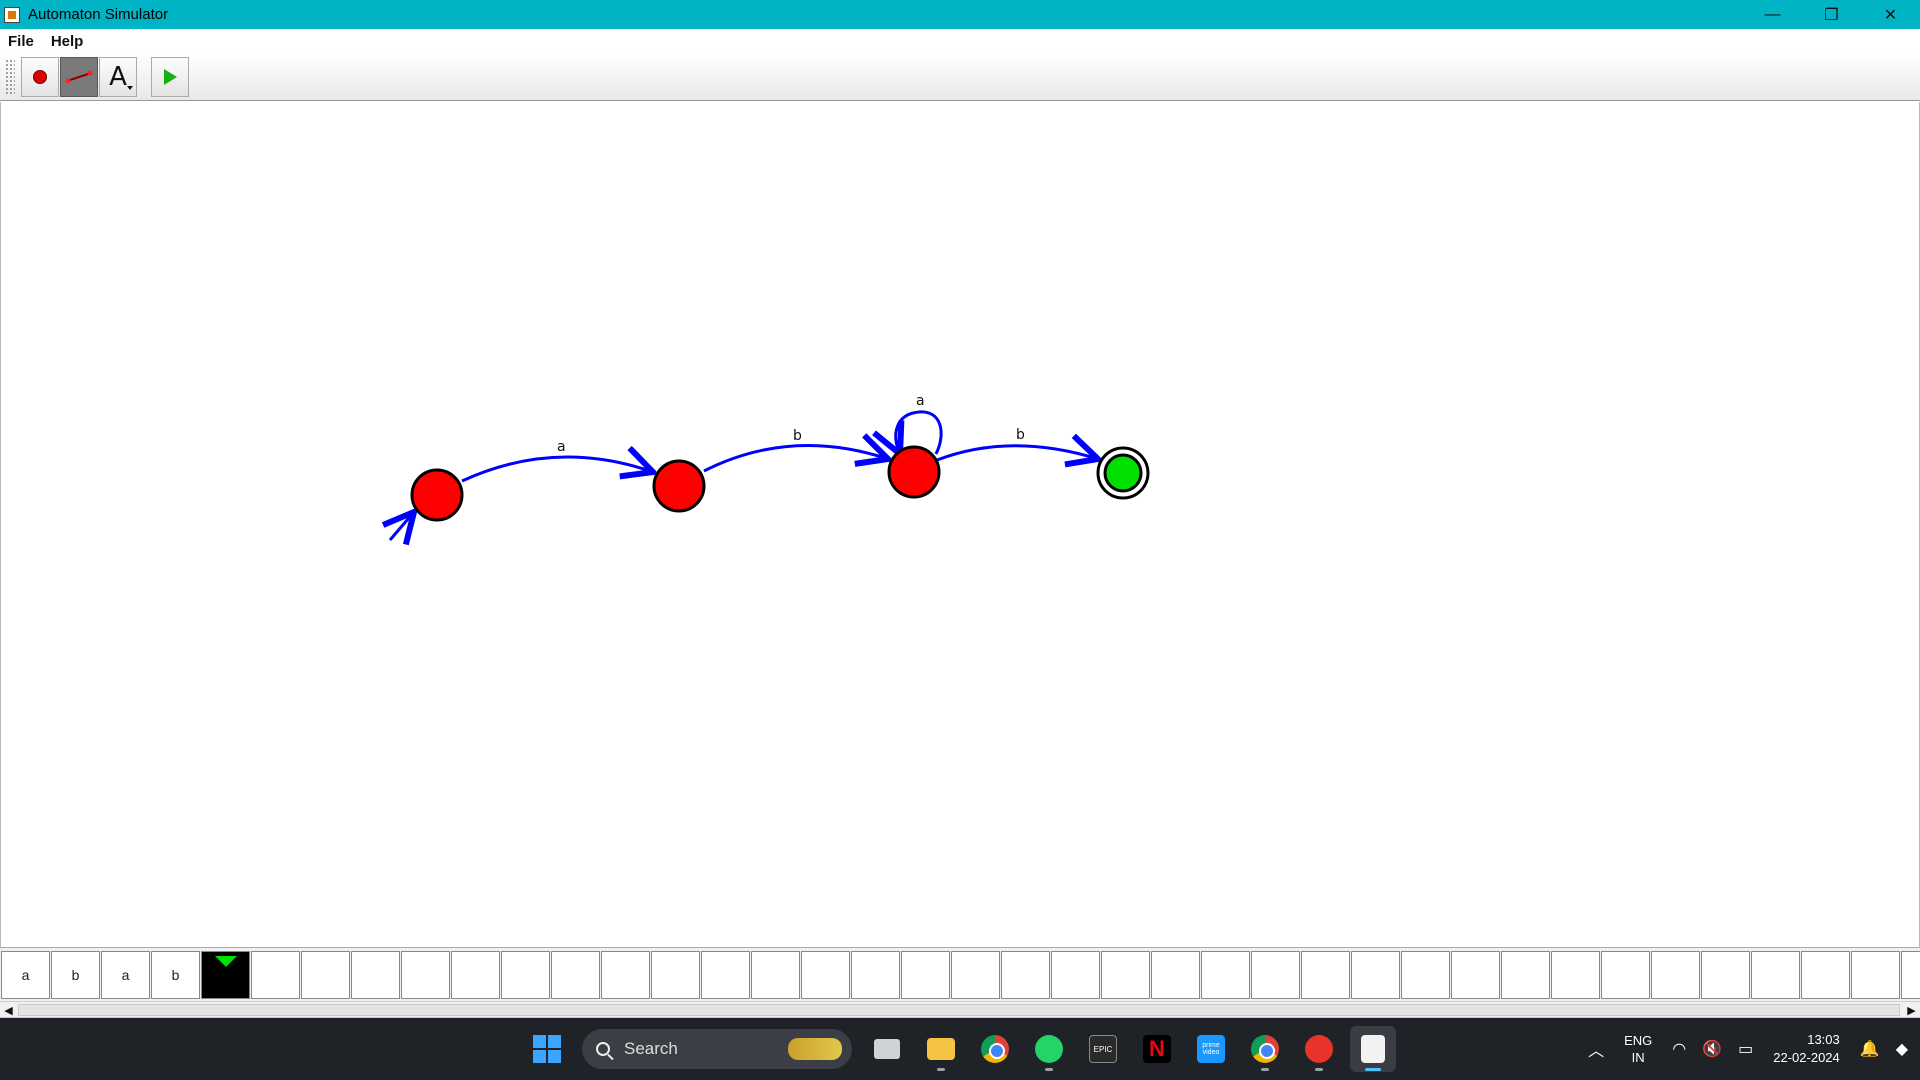 The height and width of the screenshot is (1080, 1920). What do you see at coordinates (557, 470) in the screenshot?
I see `transition-q0-q1` at bounding box center [557, 470].